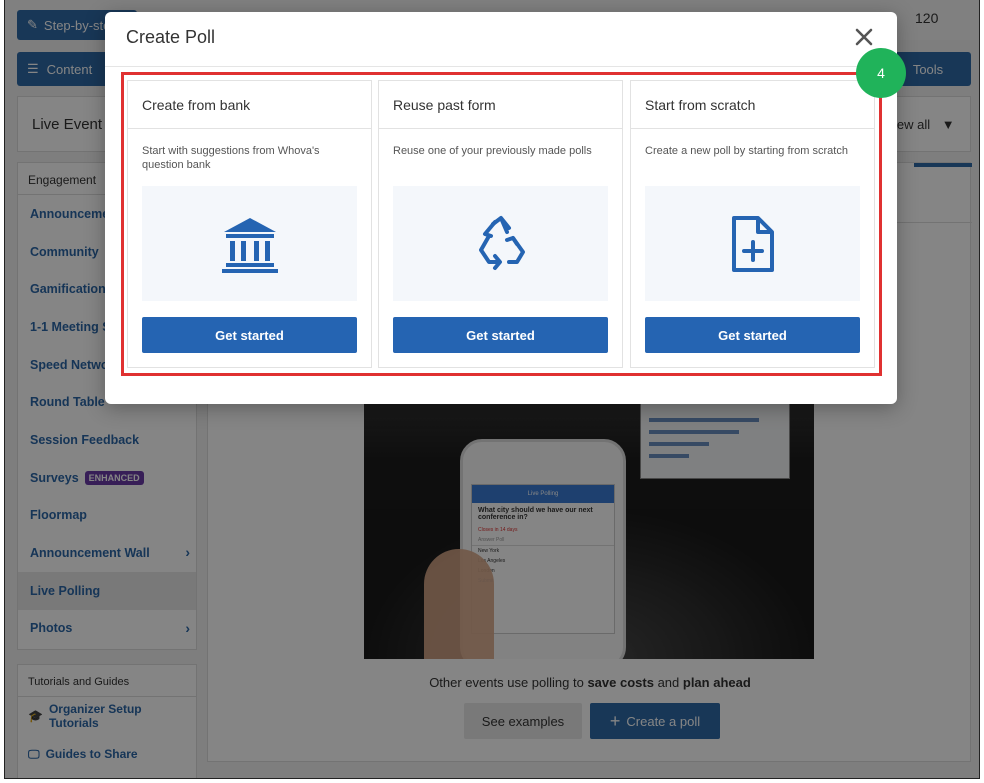 The height and width of the screenshot is (783, 984). What do you see at coordinates (171, 37) in the screenshot?
I see `modal-title: Create Poll` at bounding box center [171, 37].